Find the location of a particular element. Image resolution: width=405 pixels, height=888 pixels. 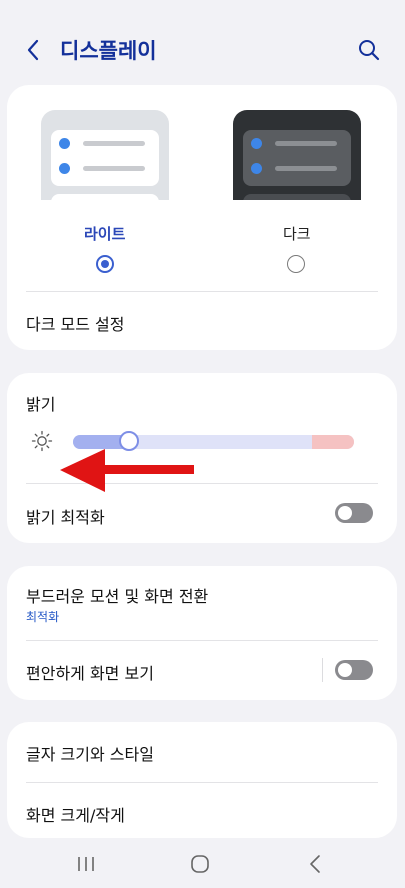

text-card: 글자 크기와 스타일 화면 크게/작게 is located at coordinates (202, 780).